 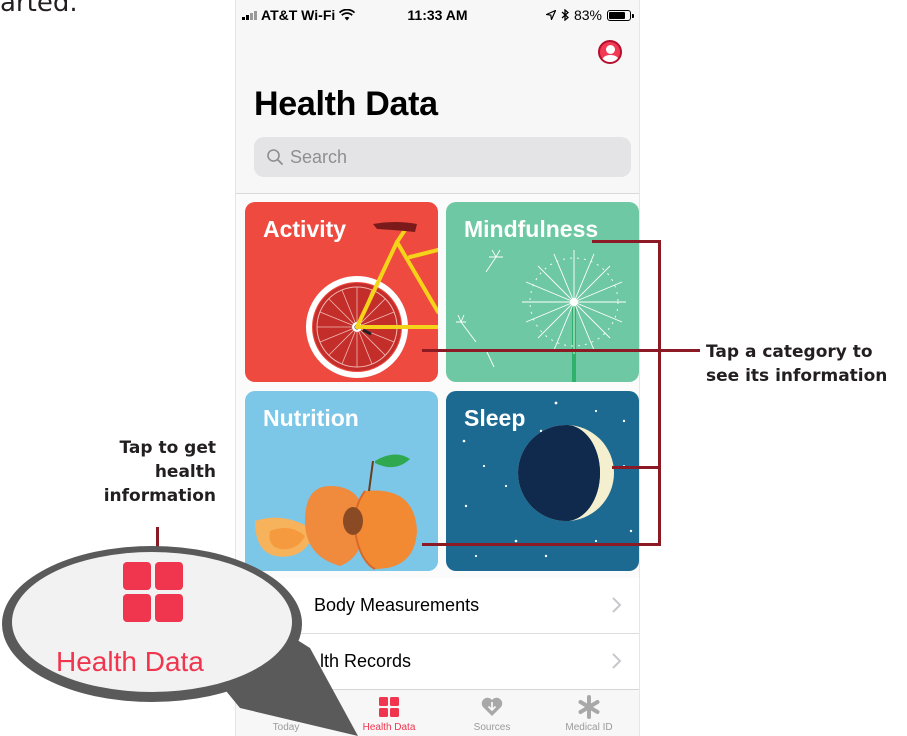 What do you see at coordinates (610, 52) in the screenshot?
I see `profile-button` at bounding box center [610, 52].